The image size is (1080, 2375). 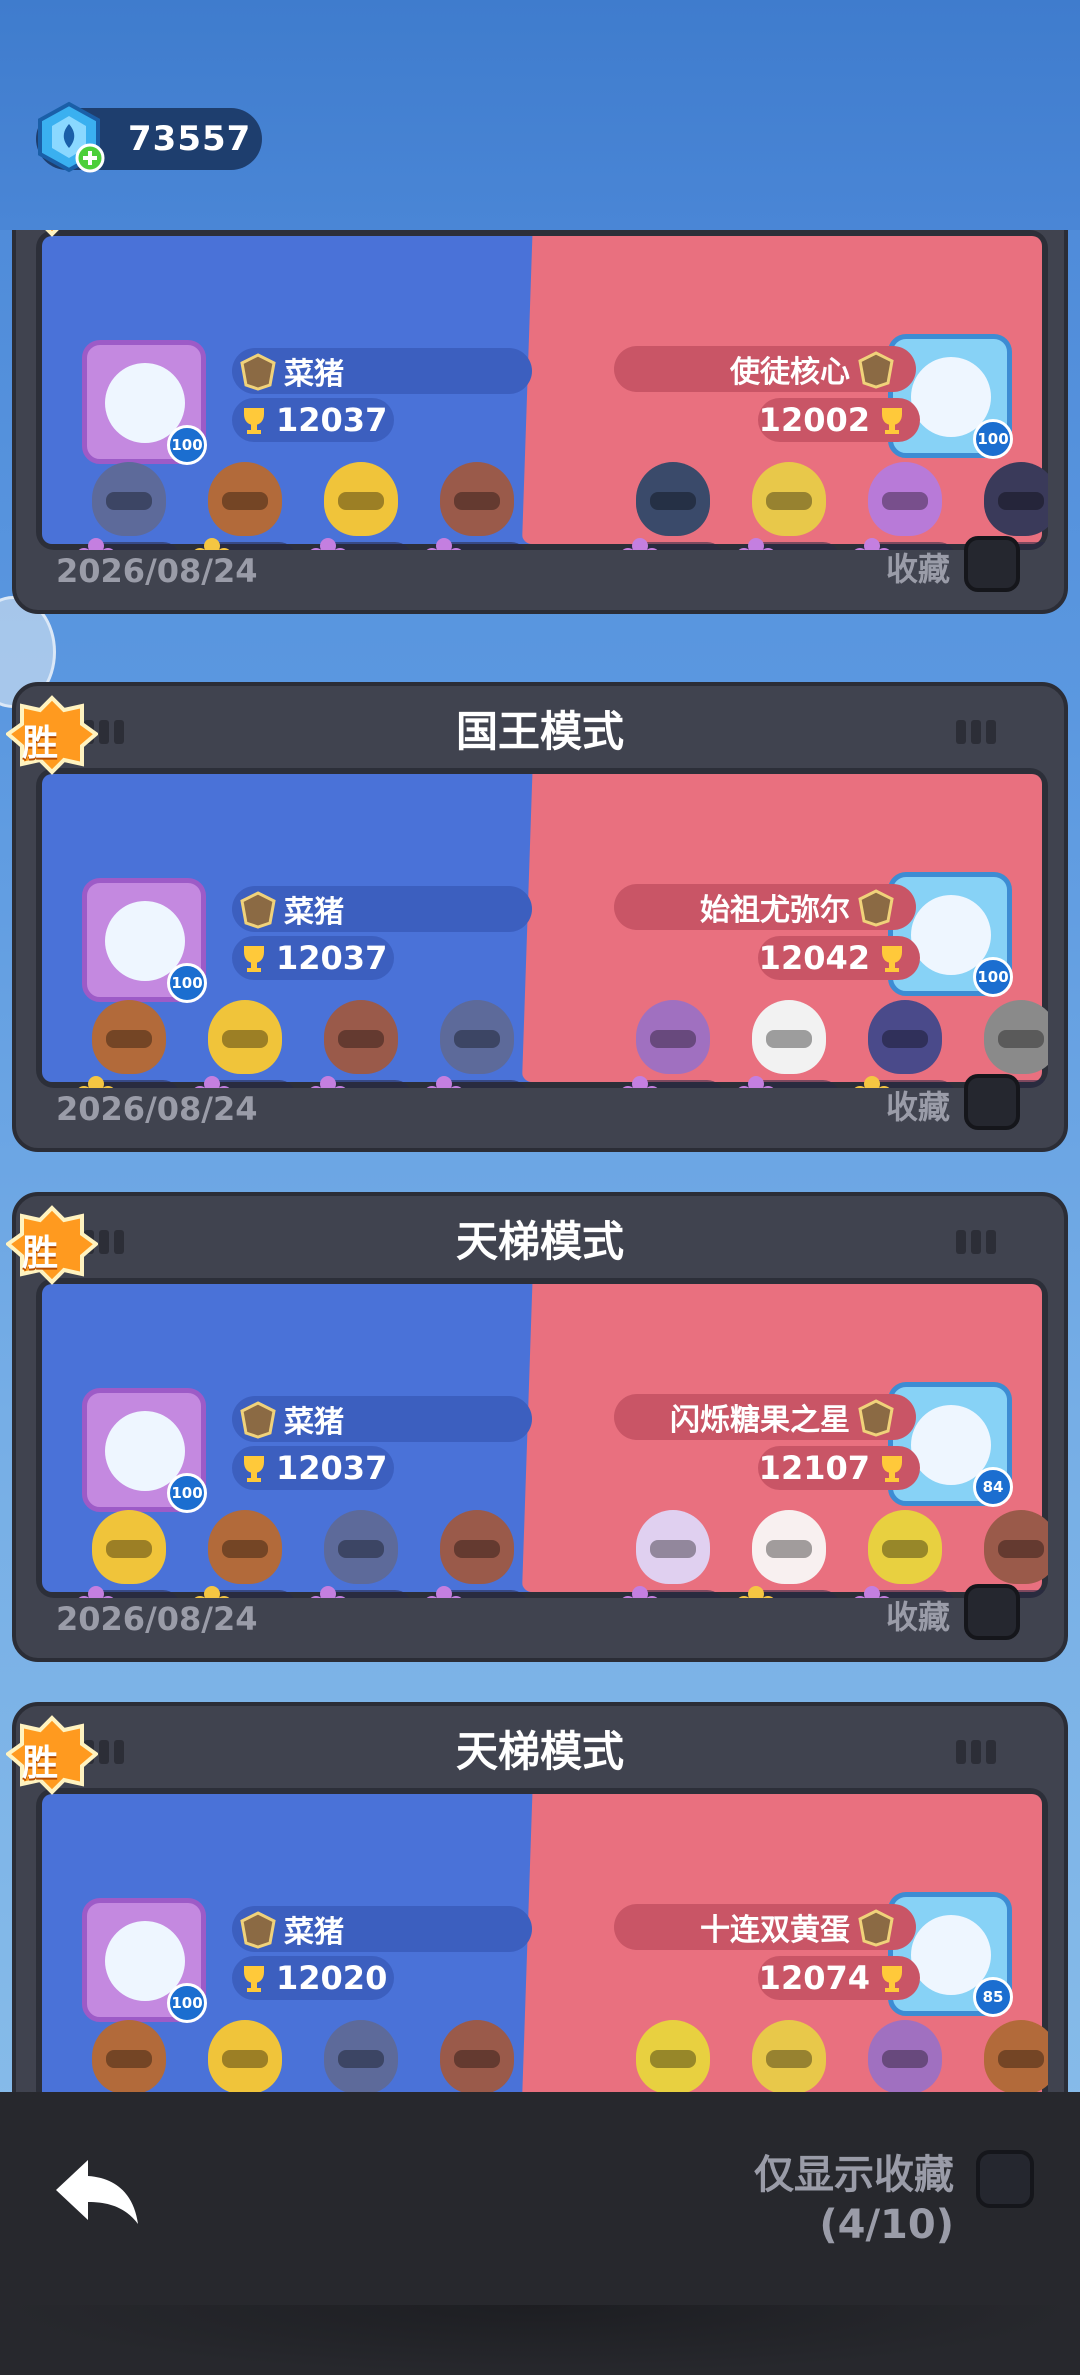 What do you see at coordinates (97, 2192) in the screenshot?
I see `back-arrow-icon` at bounding box center [97, 2192].